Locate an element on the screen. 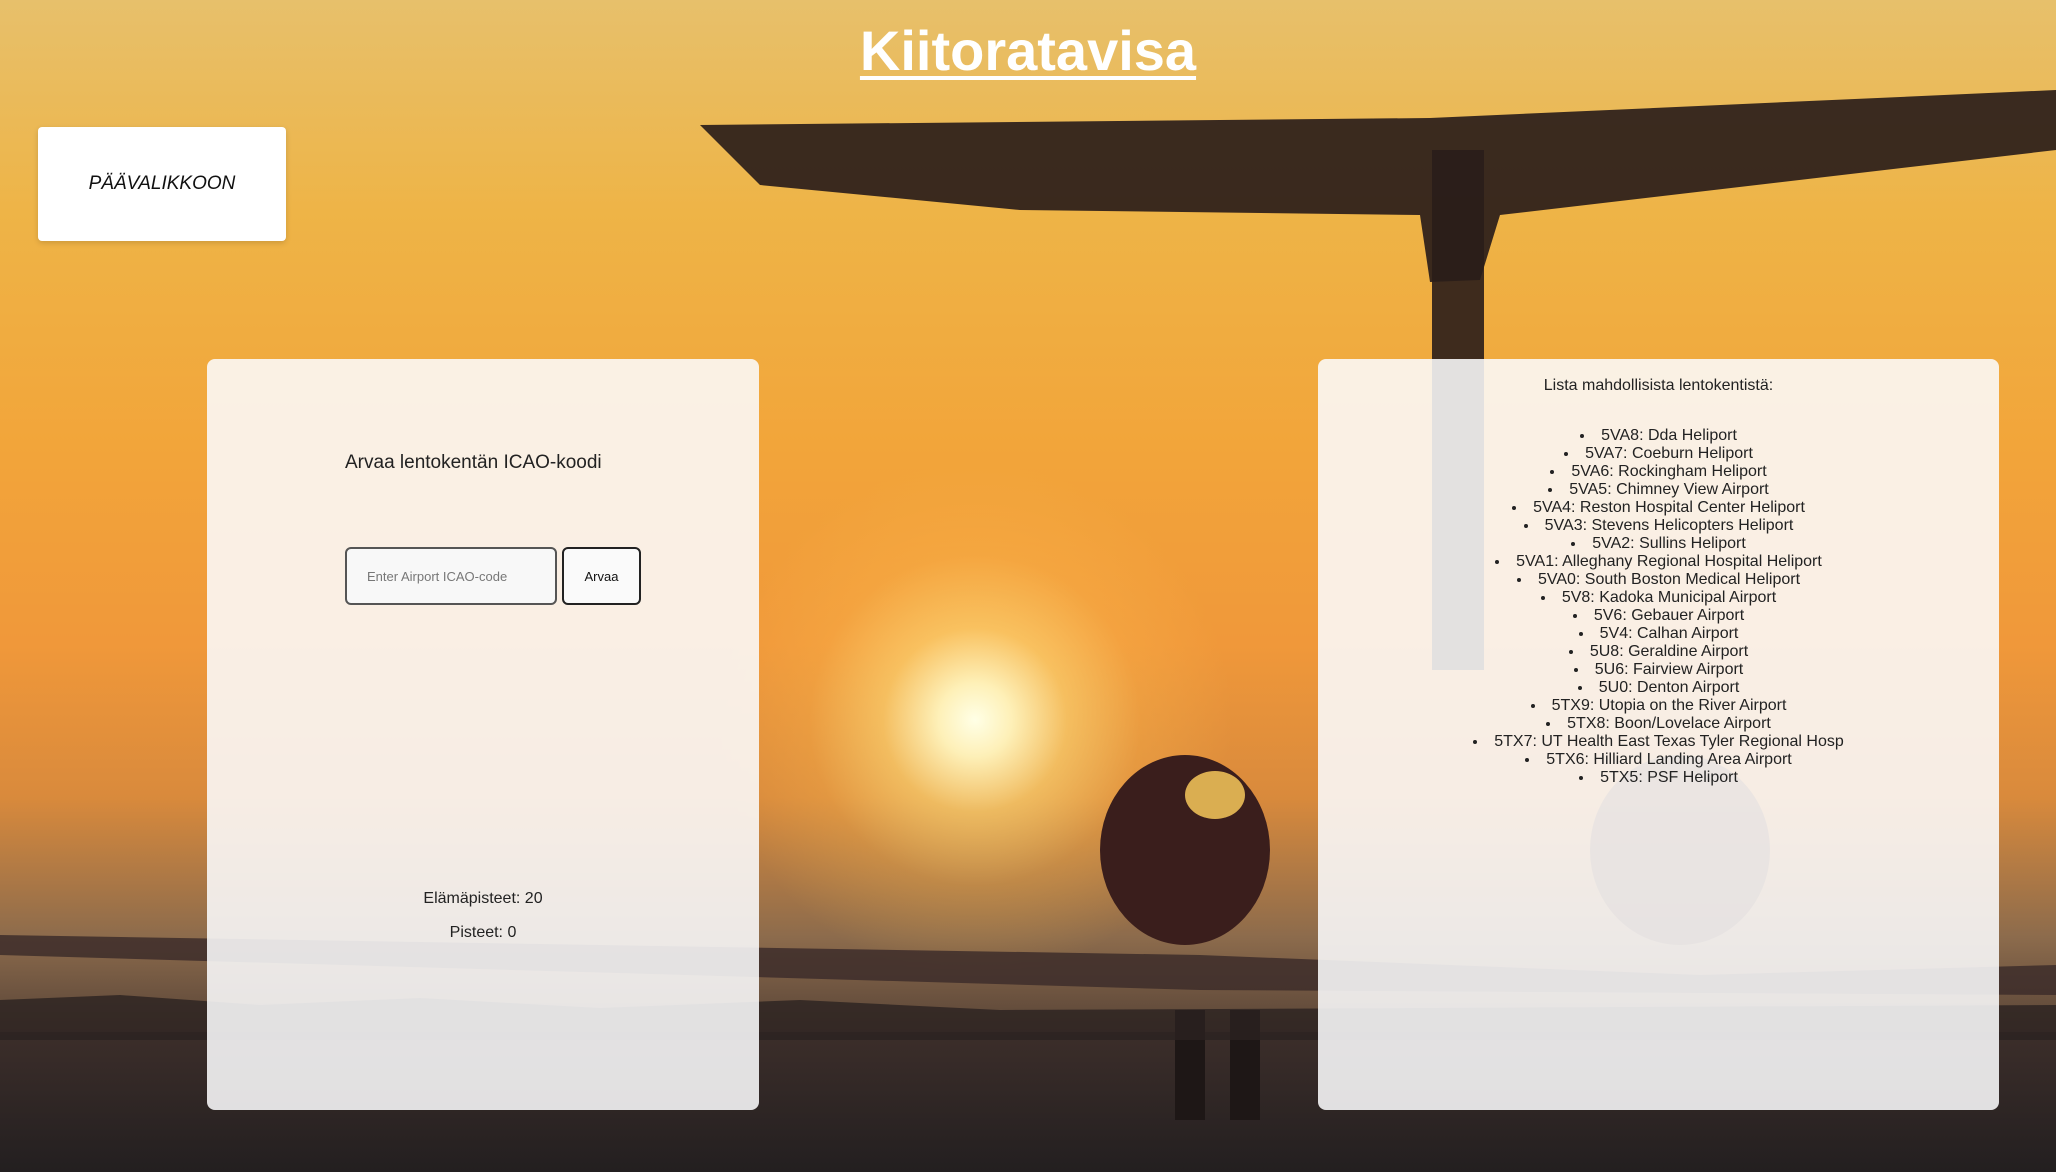 This screenshot has width=2056, height=1172. airport-list-item: 5VA3: Stevens Helicopters Heliport is located at coordinates (1658, 526).